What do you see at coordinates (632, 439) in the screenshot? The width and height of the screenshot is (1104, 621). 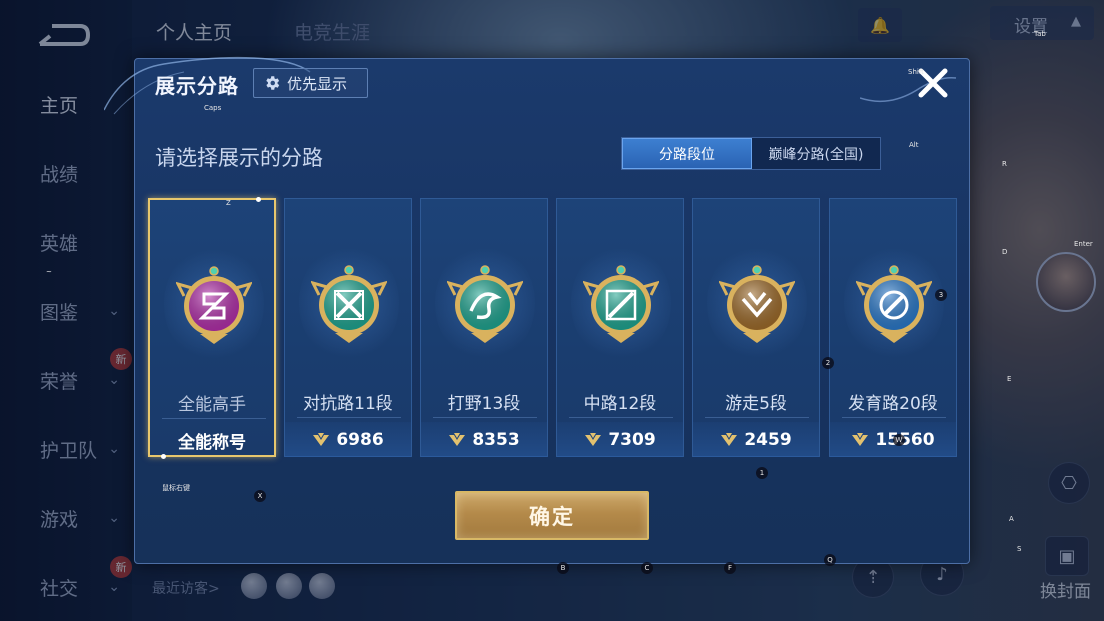 I see `rank-points: 7309` at bounding box center [632, 439].